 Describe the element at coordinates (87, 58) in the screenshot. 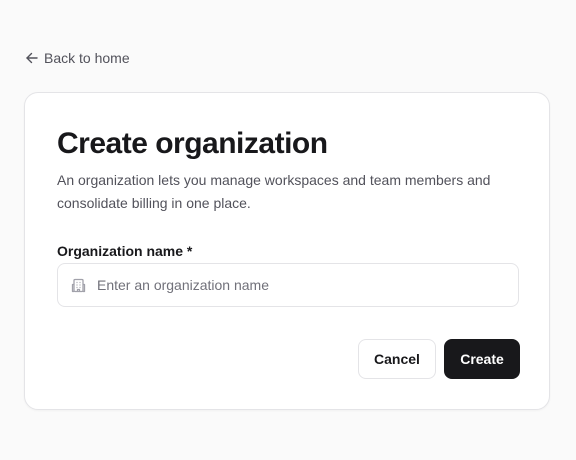

I see `back-to-home-label: Back to home` at that location.